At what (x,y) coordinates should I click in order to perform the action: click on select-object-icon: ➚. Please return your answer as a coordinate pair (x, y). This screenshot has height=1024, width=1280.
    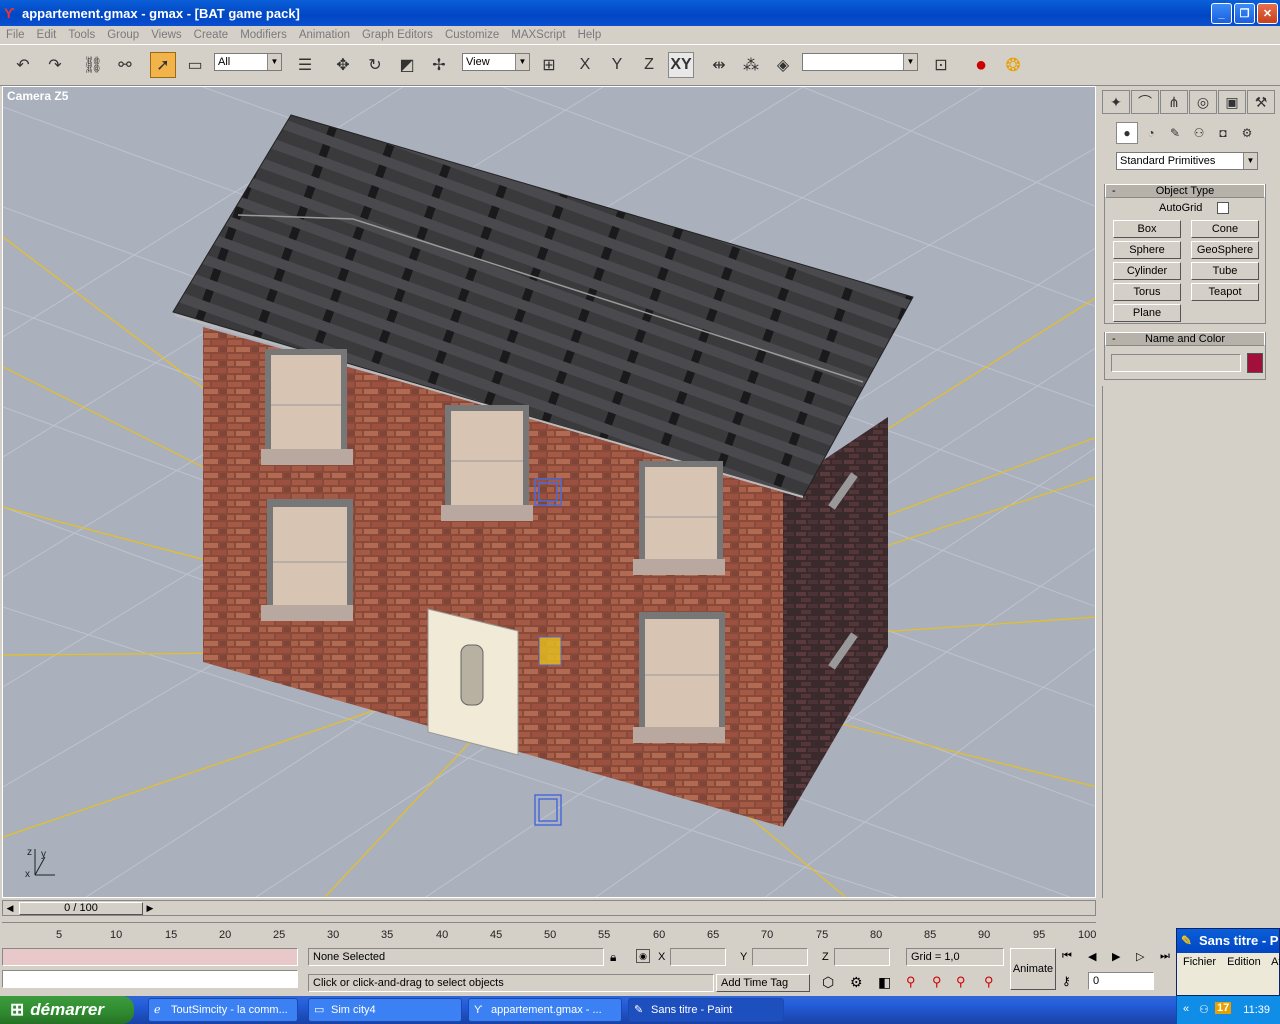
    Looking at the image, I should click on (163, 65).